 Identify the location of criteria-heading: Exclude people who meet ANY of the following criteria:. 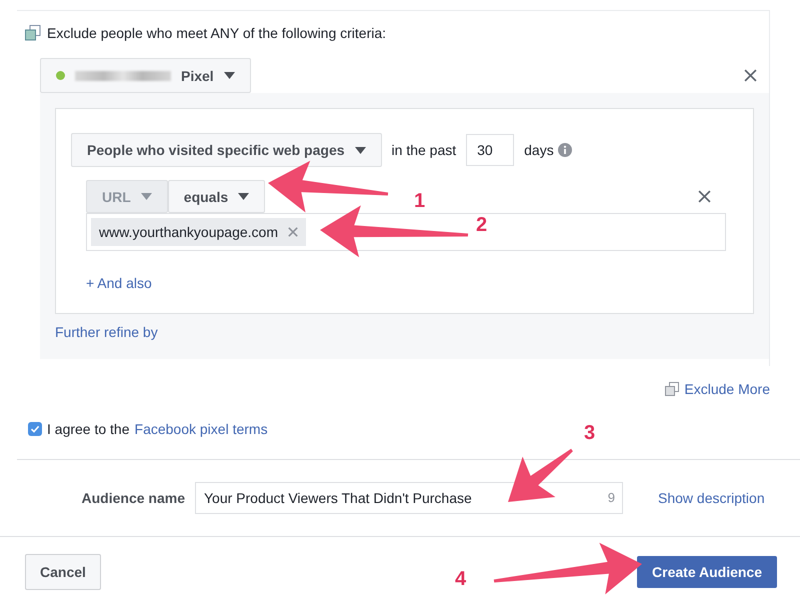
(216, 33).